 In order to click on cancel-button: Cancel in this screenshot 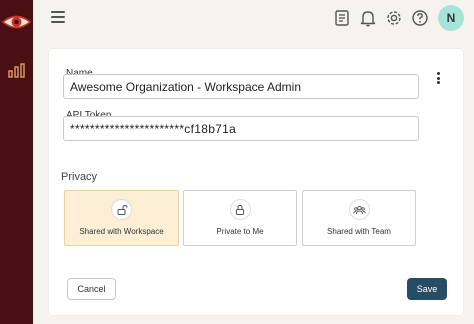, I will do `click(91, 289)`.